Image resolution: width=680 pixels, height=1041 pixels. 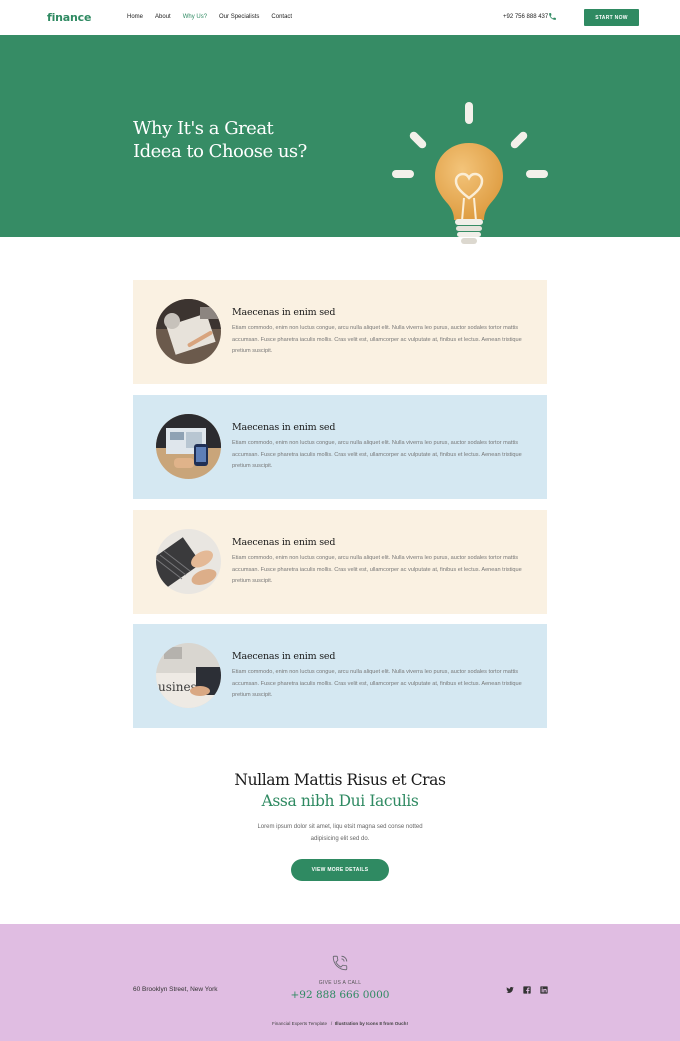 I want to click on hero-title-line1: Why It's a Great, so click(x=203, y=128).